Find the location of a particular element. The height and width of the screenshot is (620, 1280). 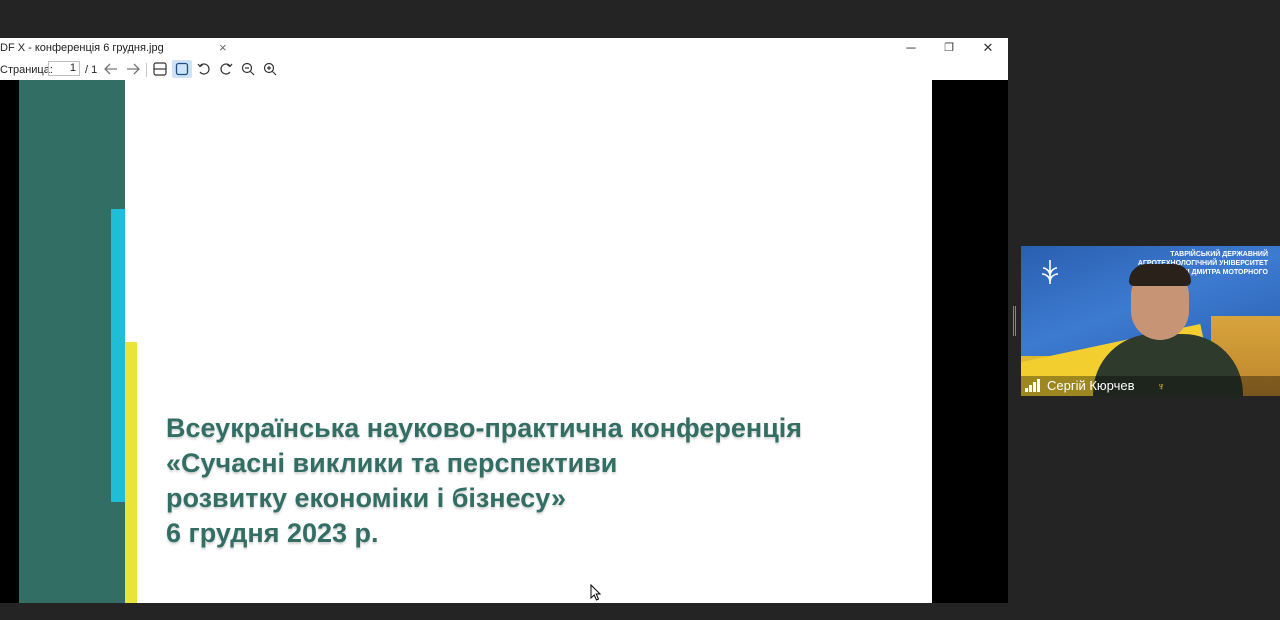

toolbar-divider is located at coordinates (146, 70).